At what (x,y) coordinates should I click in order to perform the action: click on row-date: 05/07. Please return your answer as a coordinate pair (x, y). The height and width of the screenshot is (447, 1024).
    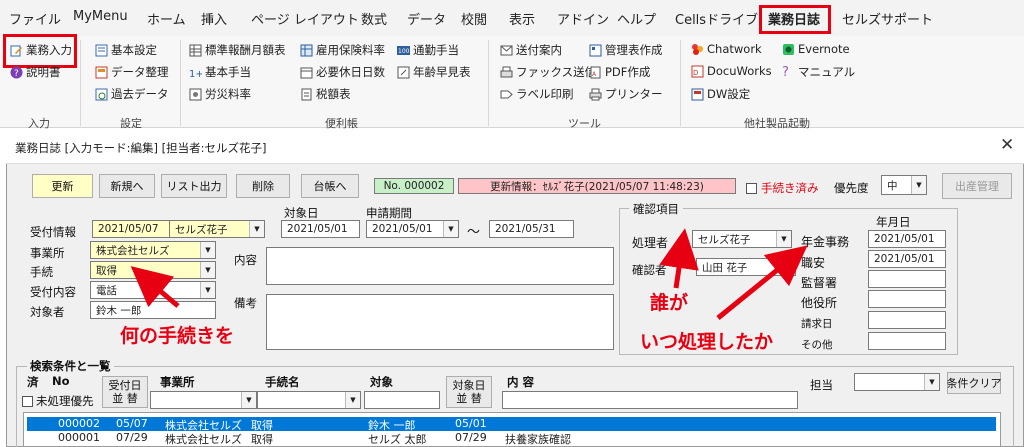
    Looking at the image, I should click on (132, 423).